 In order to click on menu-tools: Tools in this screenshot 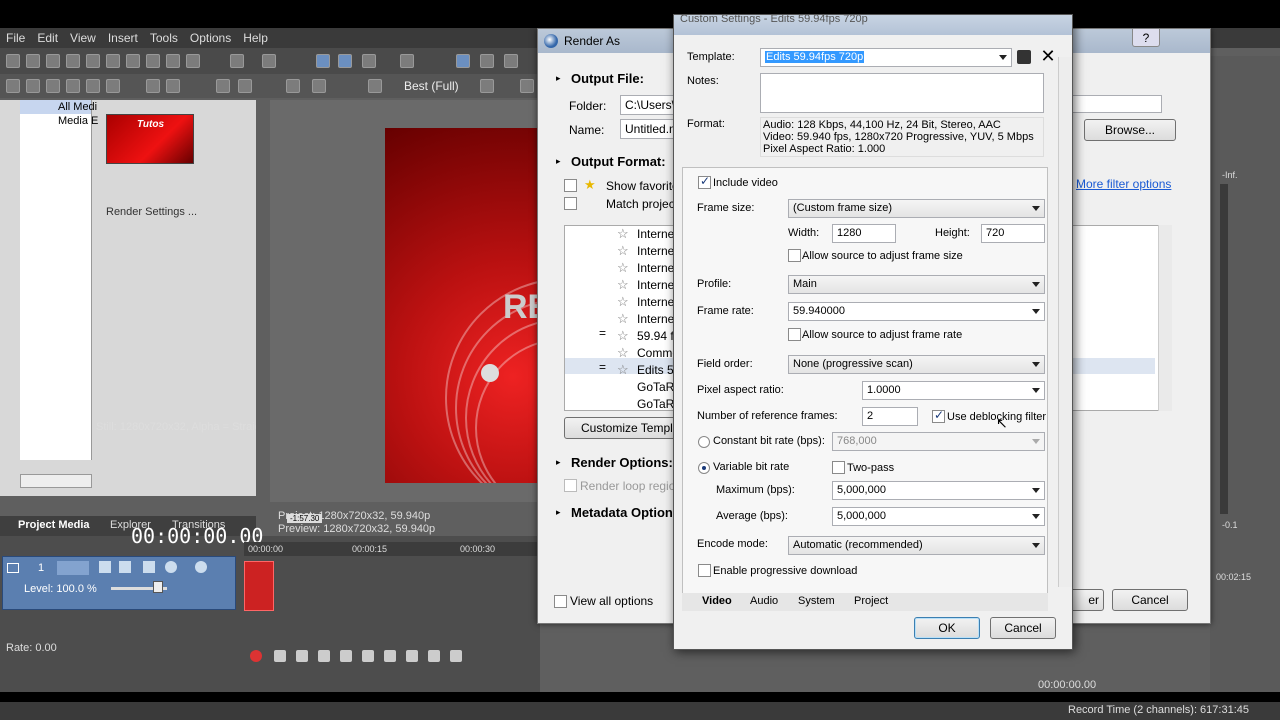, I will do `click(164, 38)`.